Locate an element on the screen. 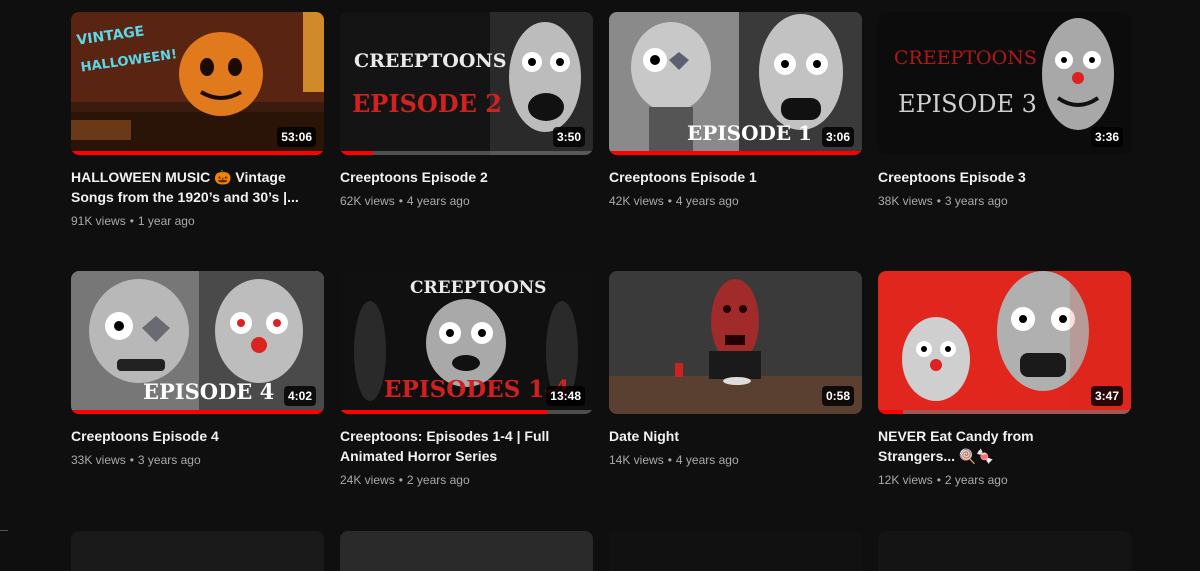 Image resolution: width=1200 pixels, height=571 pixels. video-duration: 0:58 is located at coordinates (837, 396).